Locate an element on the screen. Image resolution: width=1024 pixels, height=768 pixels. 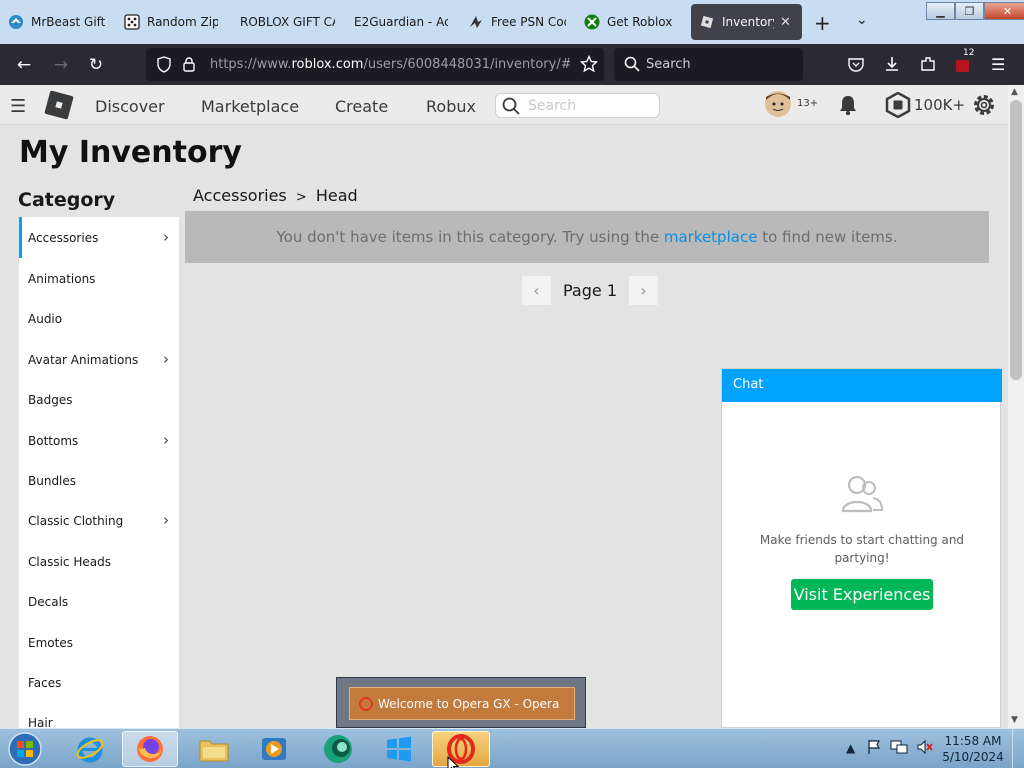
category-badges: Badges is located at coordinates (99, 399).